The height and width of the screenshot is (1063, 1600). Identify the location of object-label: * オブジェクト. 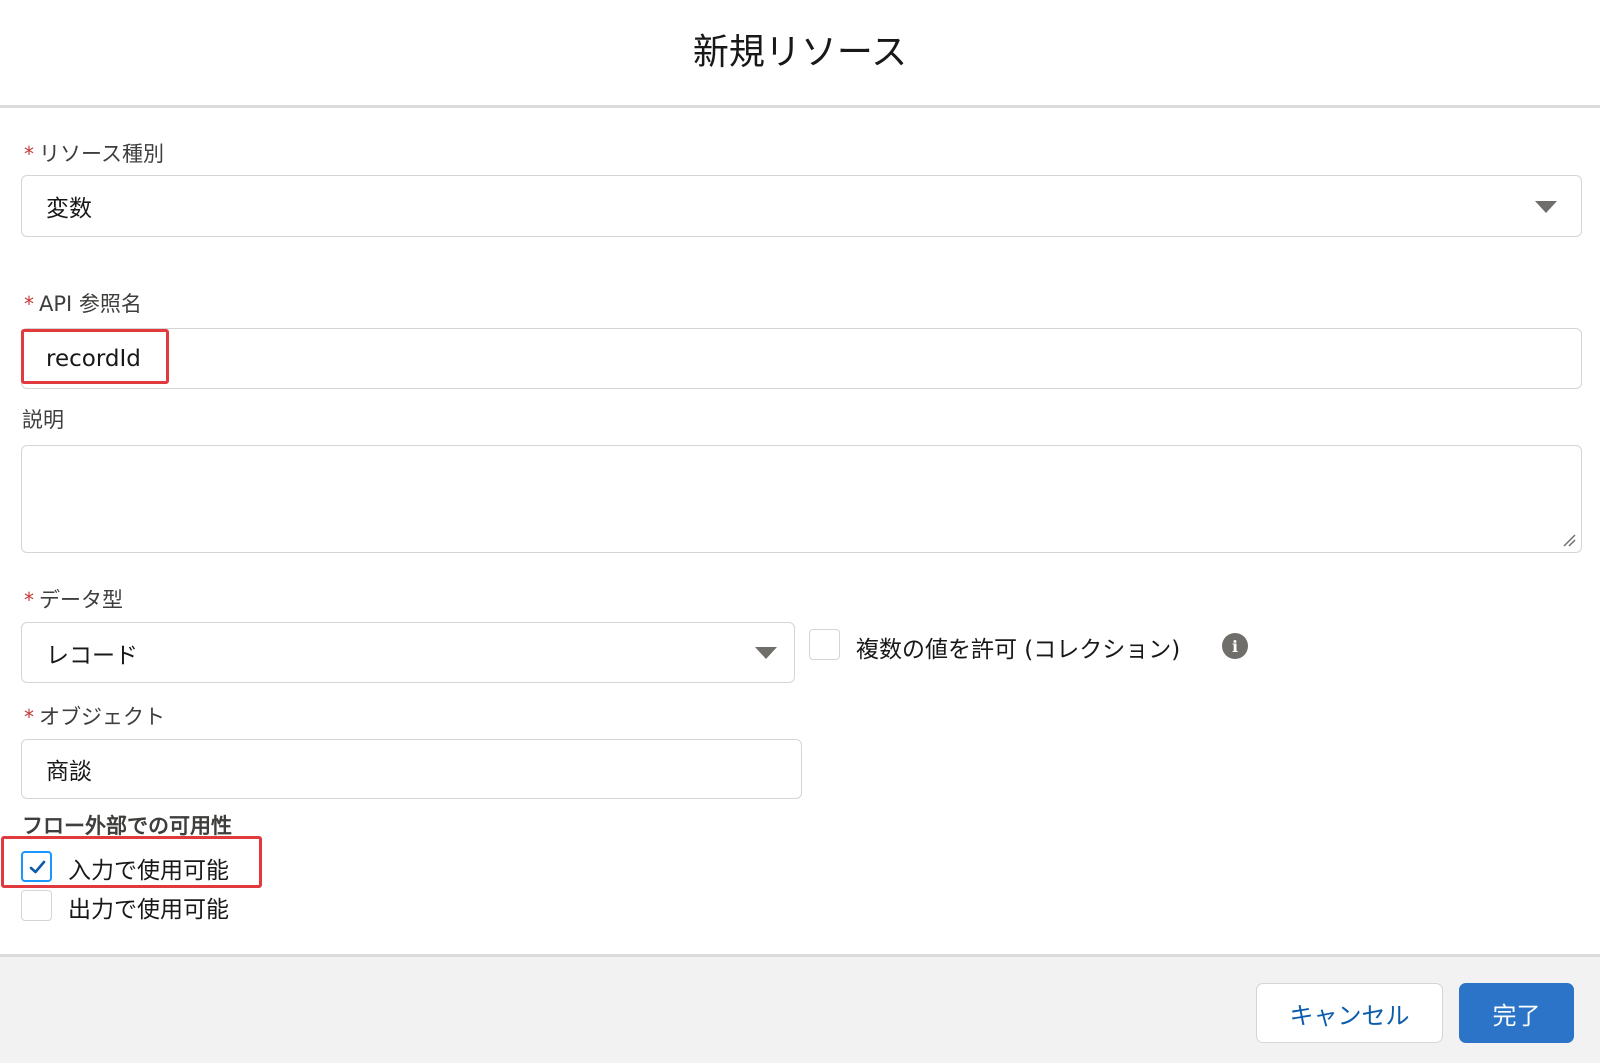
(94, 716).